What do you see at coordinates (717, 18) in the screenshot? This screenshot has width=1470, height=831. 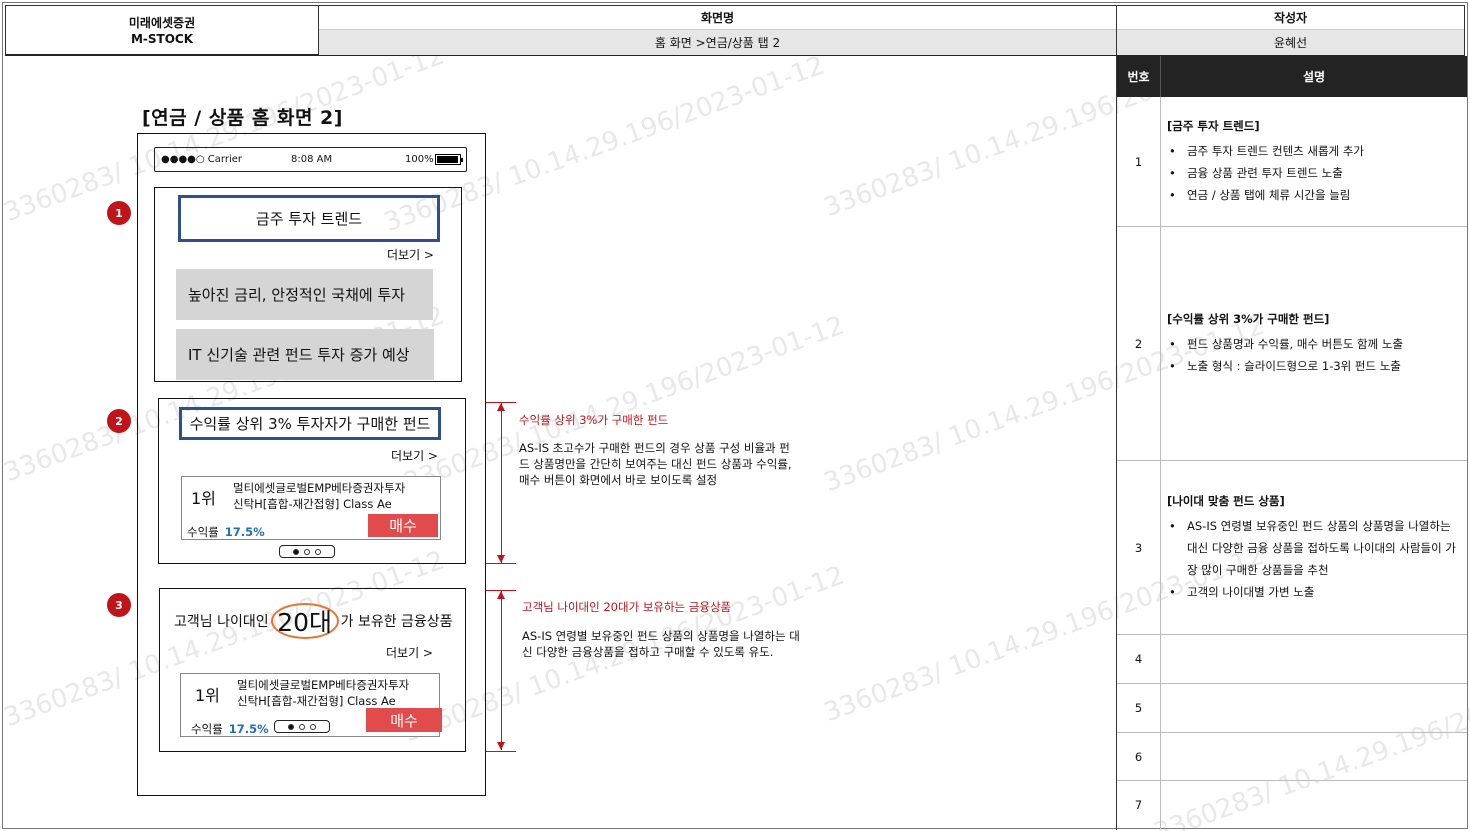 I see `screen-label: 화면명` at bounding box center [717, 18].